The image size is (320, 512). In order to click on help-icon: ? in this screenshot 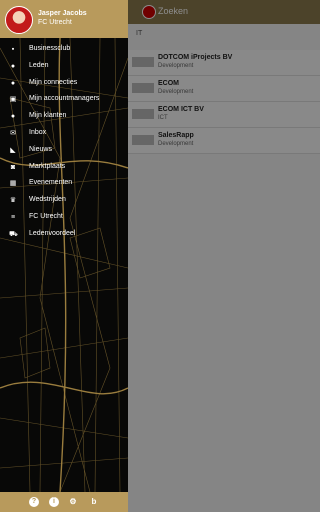, I will do `click(34, 502)`.